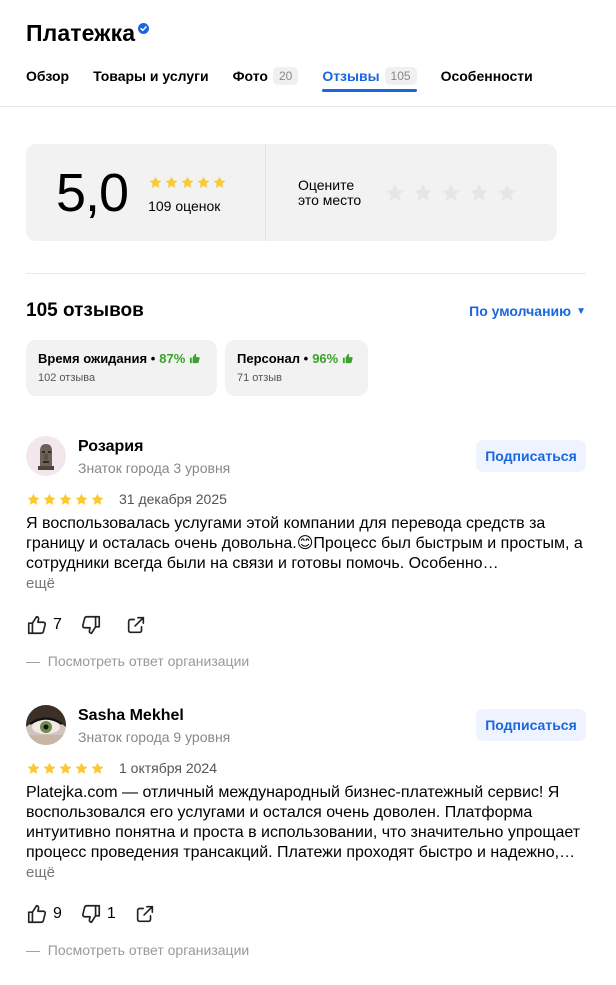 The width and height of the screenshot is (616, 985). What do you see at coordinates (85, 310) in the screenshot?
I see `reviews-count-title: 105 отзывов` at bounding box center [85, 310].